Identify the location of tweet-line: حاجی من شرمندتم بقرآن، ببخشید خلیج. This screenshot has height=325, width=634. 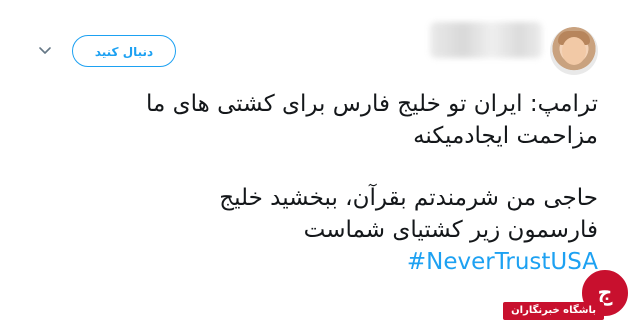
(408, 198).